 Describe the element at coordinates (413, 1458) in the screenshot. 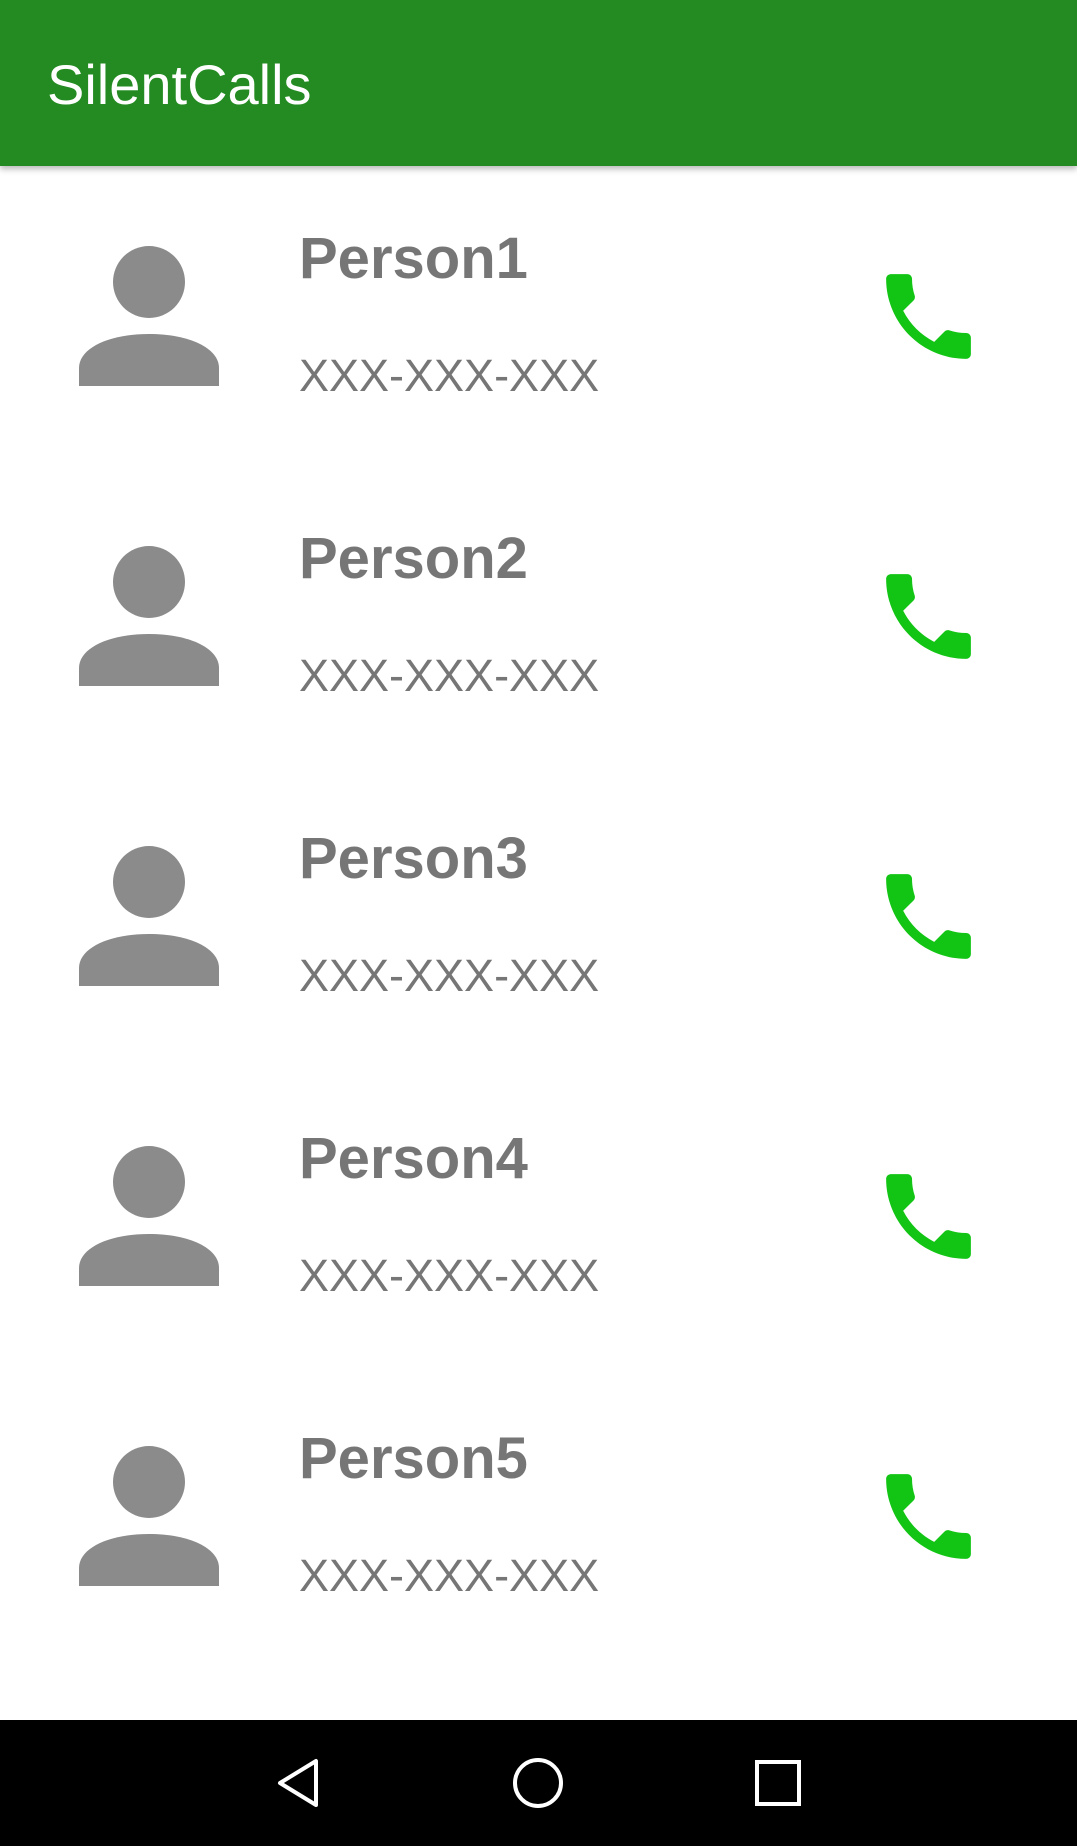

I see `contact-name: Person5` at that location.